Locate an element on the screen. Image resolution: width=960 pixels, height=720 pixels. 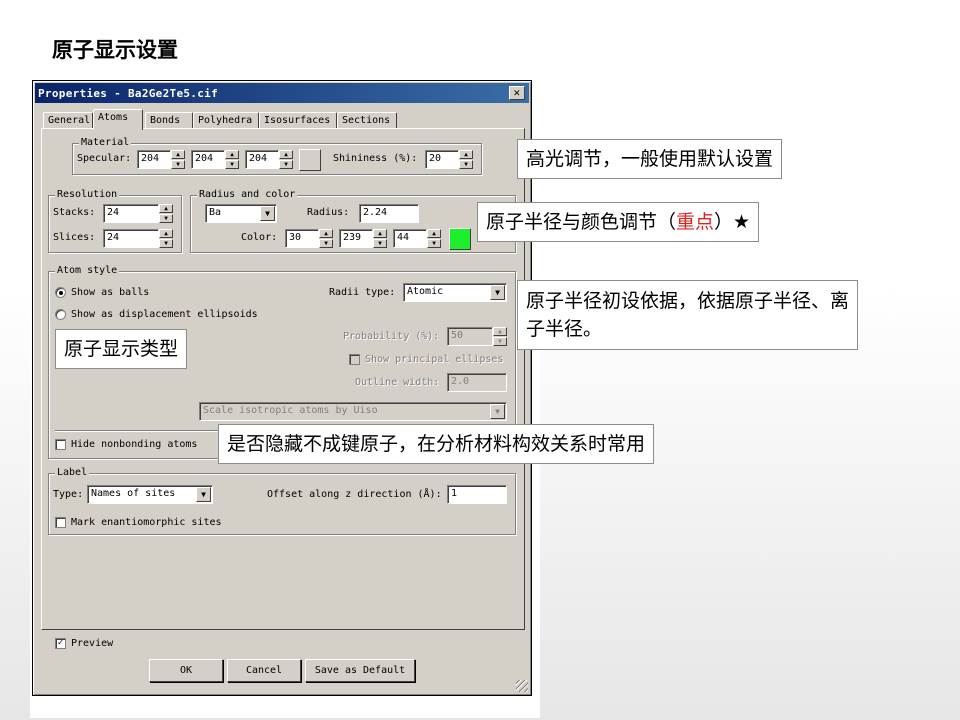
tab-sections: Sections is located at coordinates (367, 120).